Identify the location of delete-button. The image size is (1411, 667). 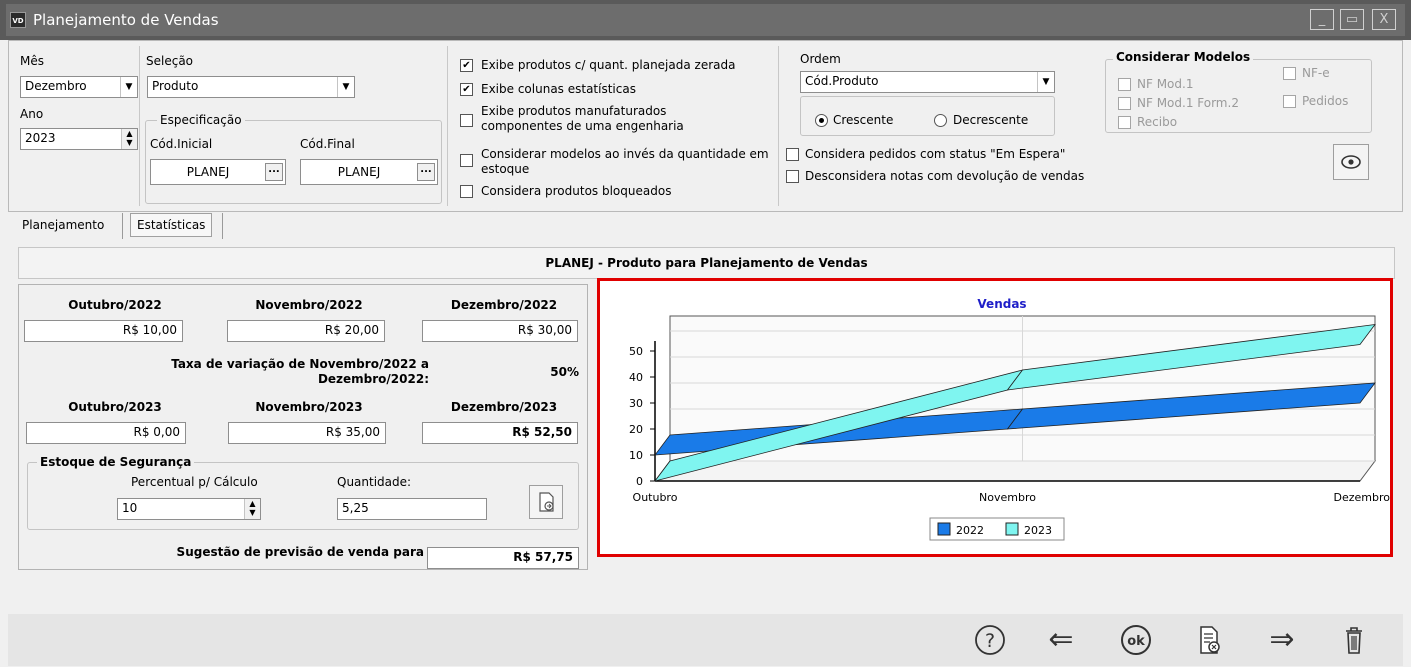
(1354, 640).